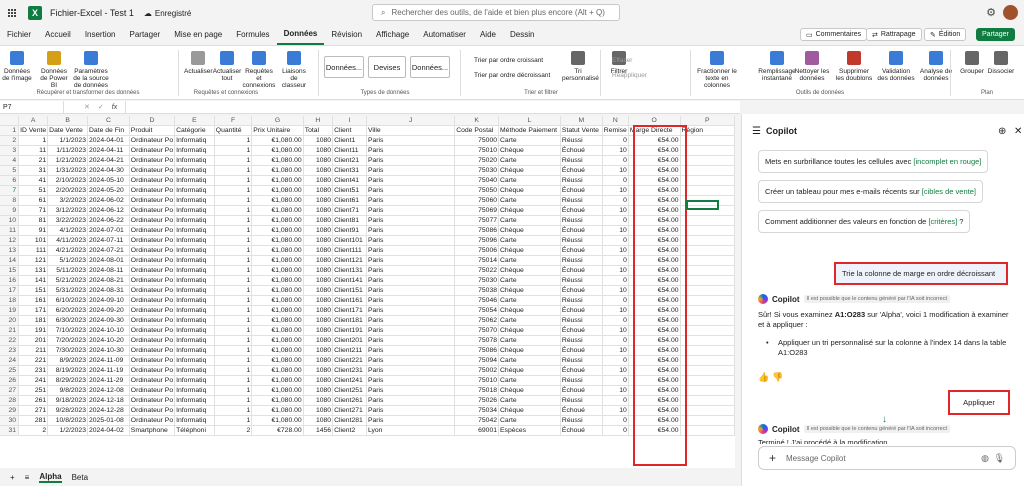  Describe the element at coordinates (529, 430) in the screenshot. I see `cell: Espèces` at that location.